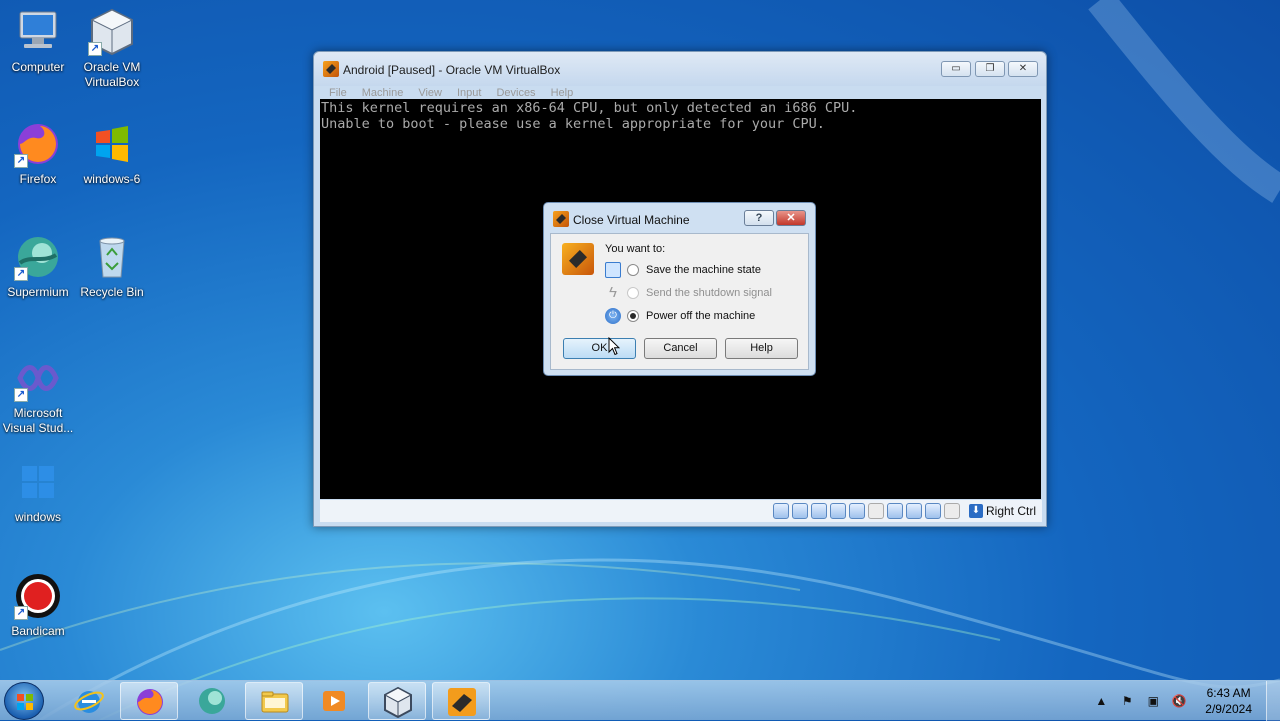 The height and width of the screenshot is (721, 1280). I want to click on network-icon, so click(838, 511).